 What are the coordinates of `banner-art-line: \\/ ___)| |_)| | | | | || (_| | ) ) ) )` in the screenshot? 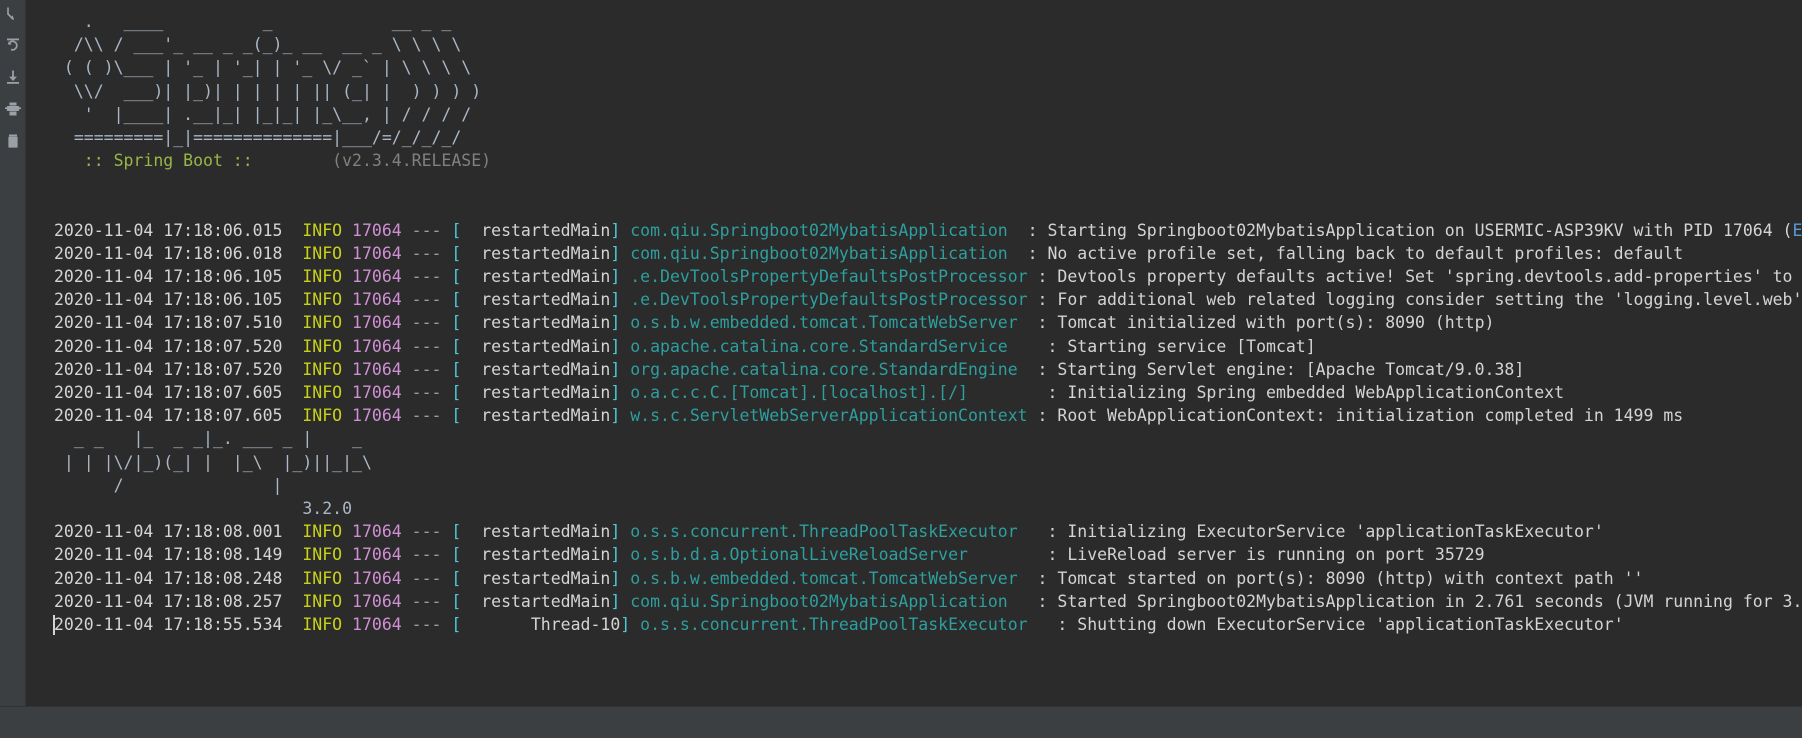 It's located at (268, 91).